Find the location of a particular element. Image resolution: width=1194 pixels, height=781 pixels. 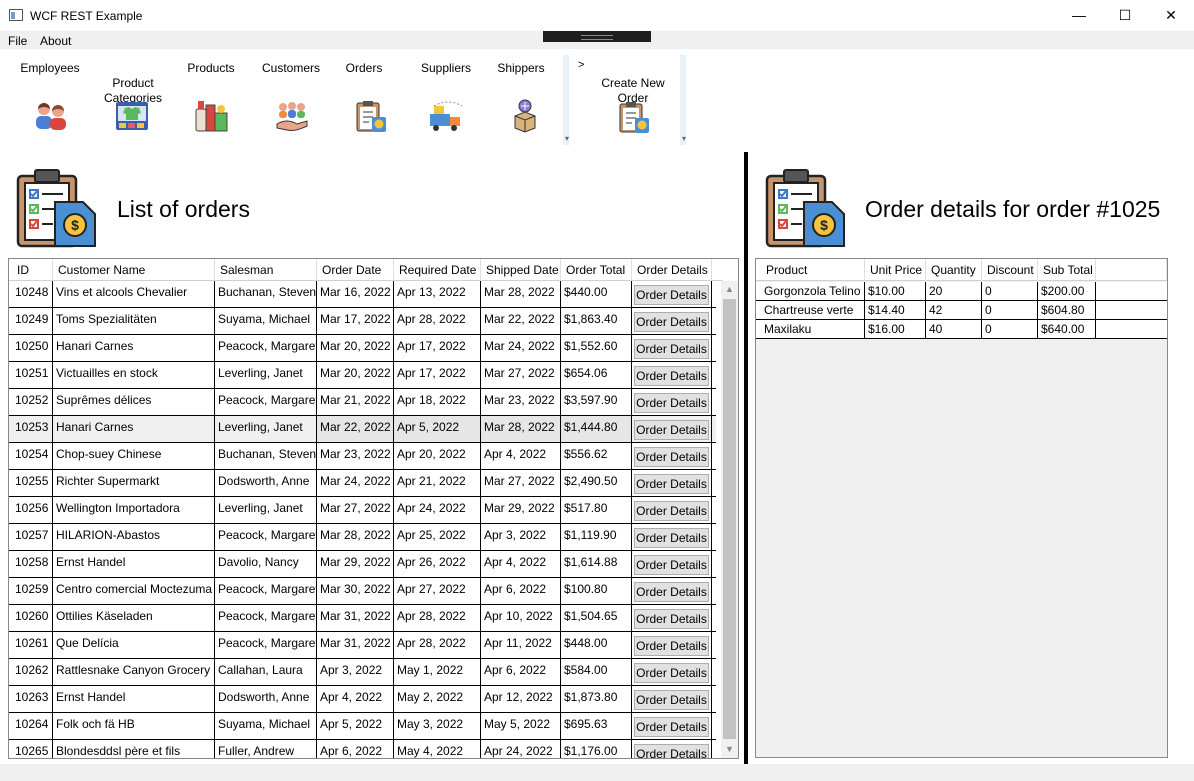

ribbon-employees-button: Employees is located at coordinates (50, 68).